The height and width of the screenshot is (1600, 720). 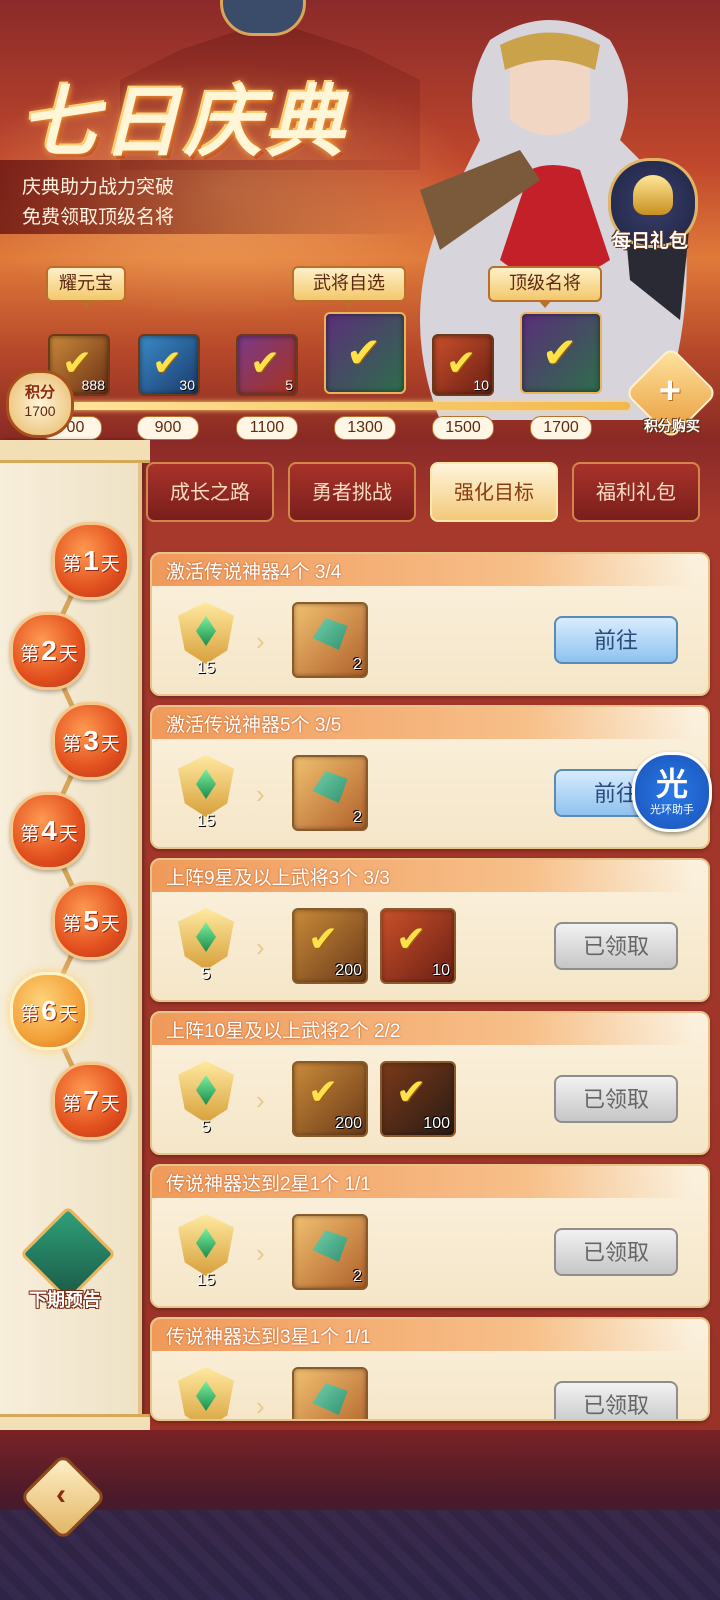 What do you see at coordinates (481, 385) in the screenshot?
I see `track-reward-qty: 10` at bounding box center [481, 385].